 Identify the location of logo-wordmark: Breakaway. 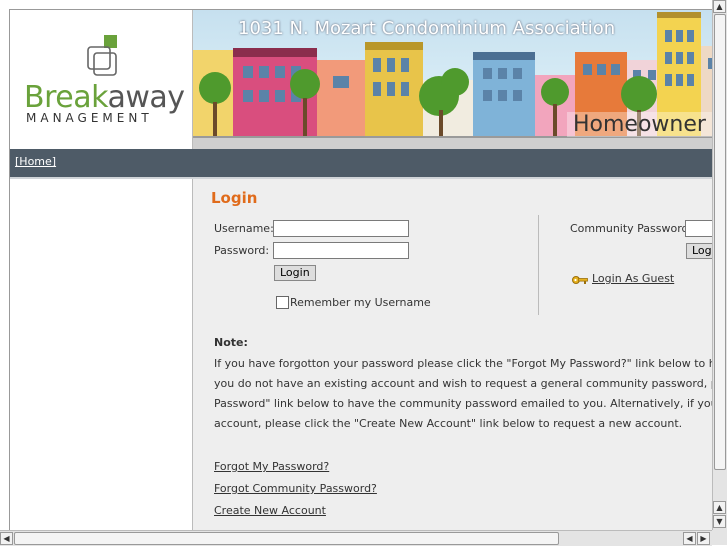
(104, 97).